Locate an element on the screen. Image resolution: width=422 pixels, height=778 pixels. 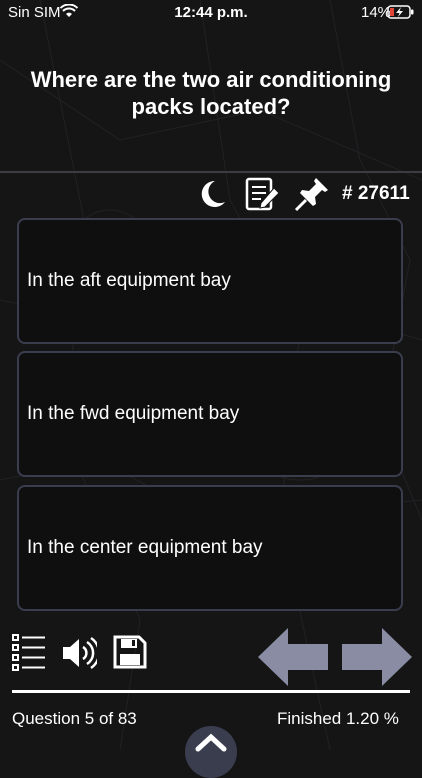
answer-label: In the center equipment bay is located at coordinates (145, 547).